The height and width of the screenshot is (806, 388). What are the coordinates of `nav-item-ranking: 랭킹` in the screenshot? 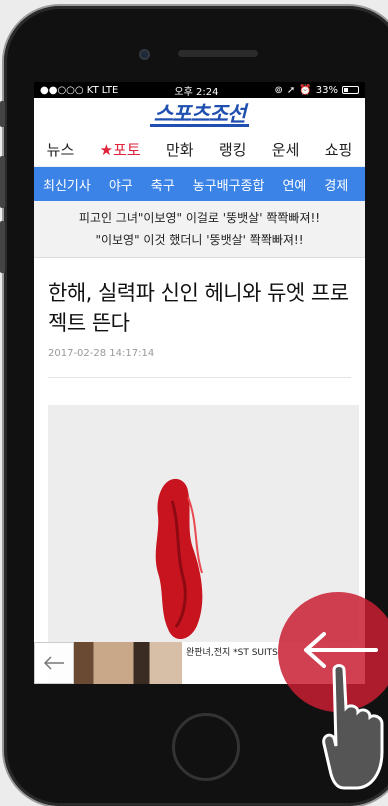 It's located at (233, 149).